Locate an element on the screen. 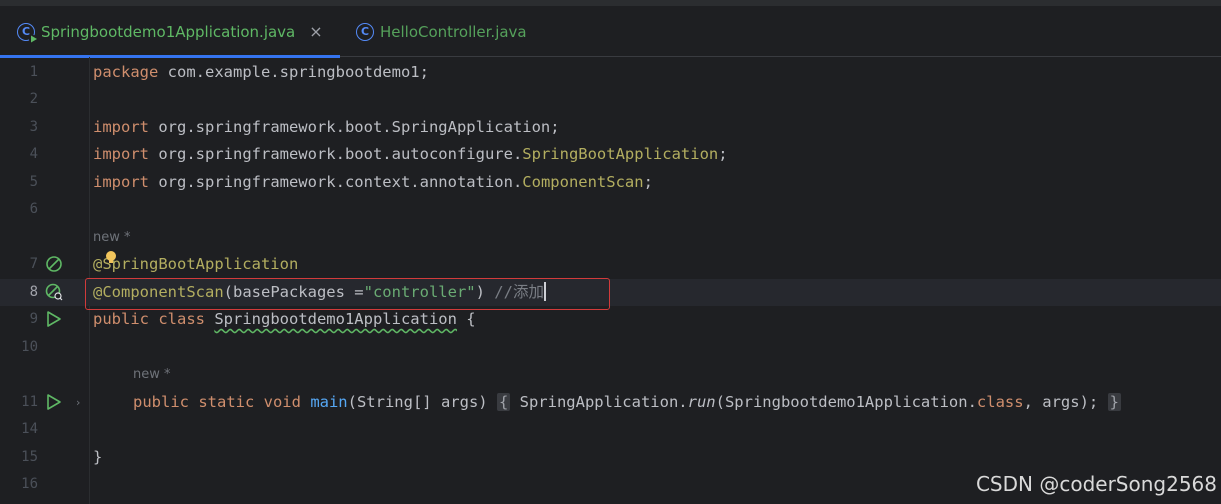  code-line: 6 is located at coordinates (610, 209).